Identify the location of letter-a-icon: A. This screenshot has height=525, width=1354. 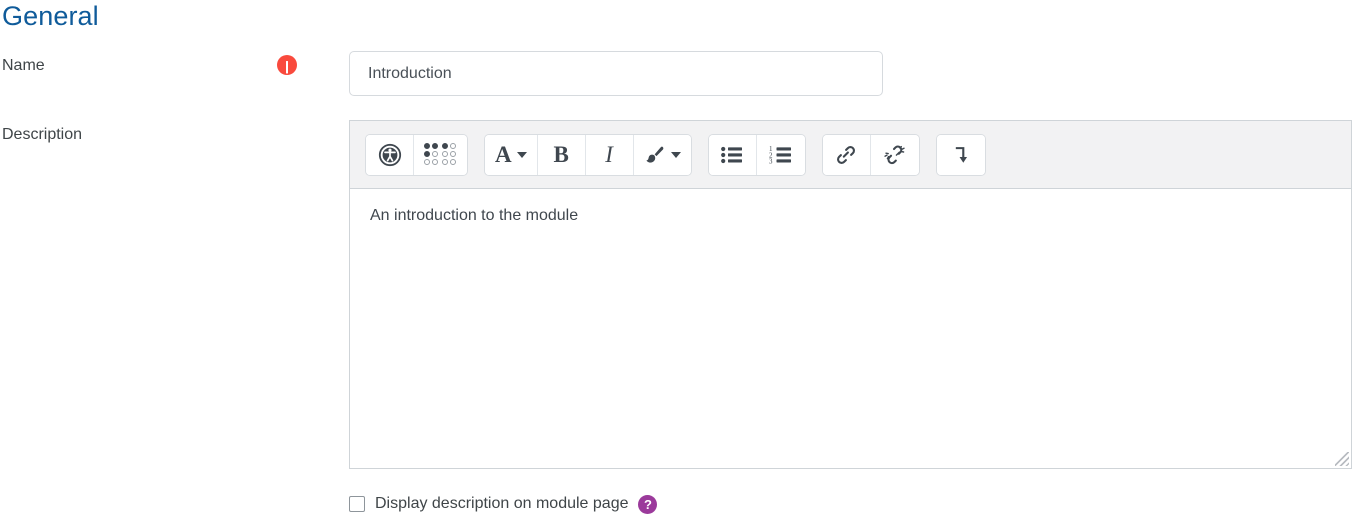
(503, 154).